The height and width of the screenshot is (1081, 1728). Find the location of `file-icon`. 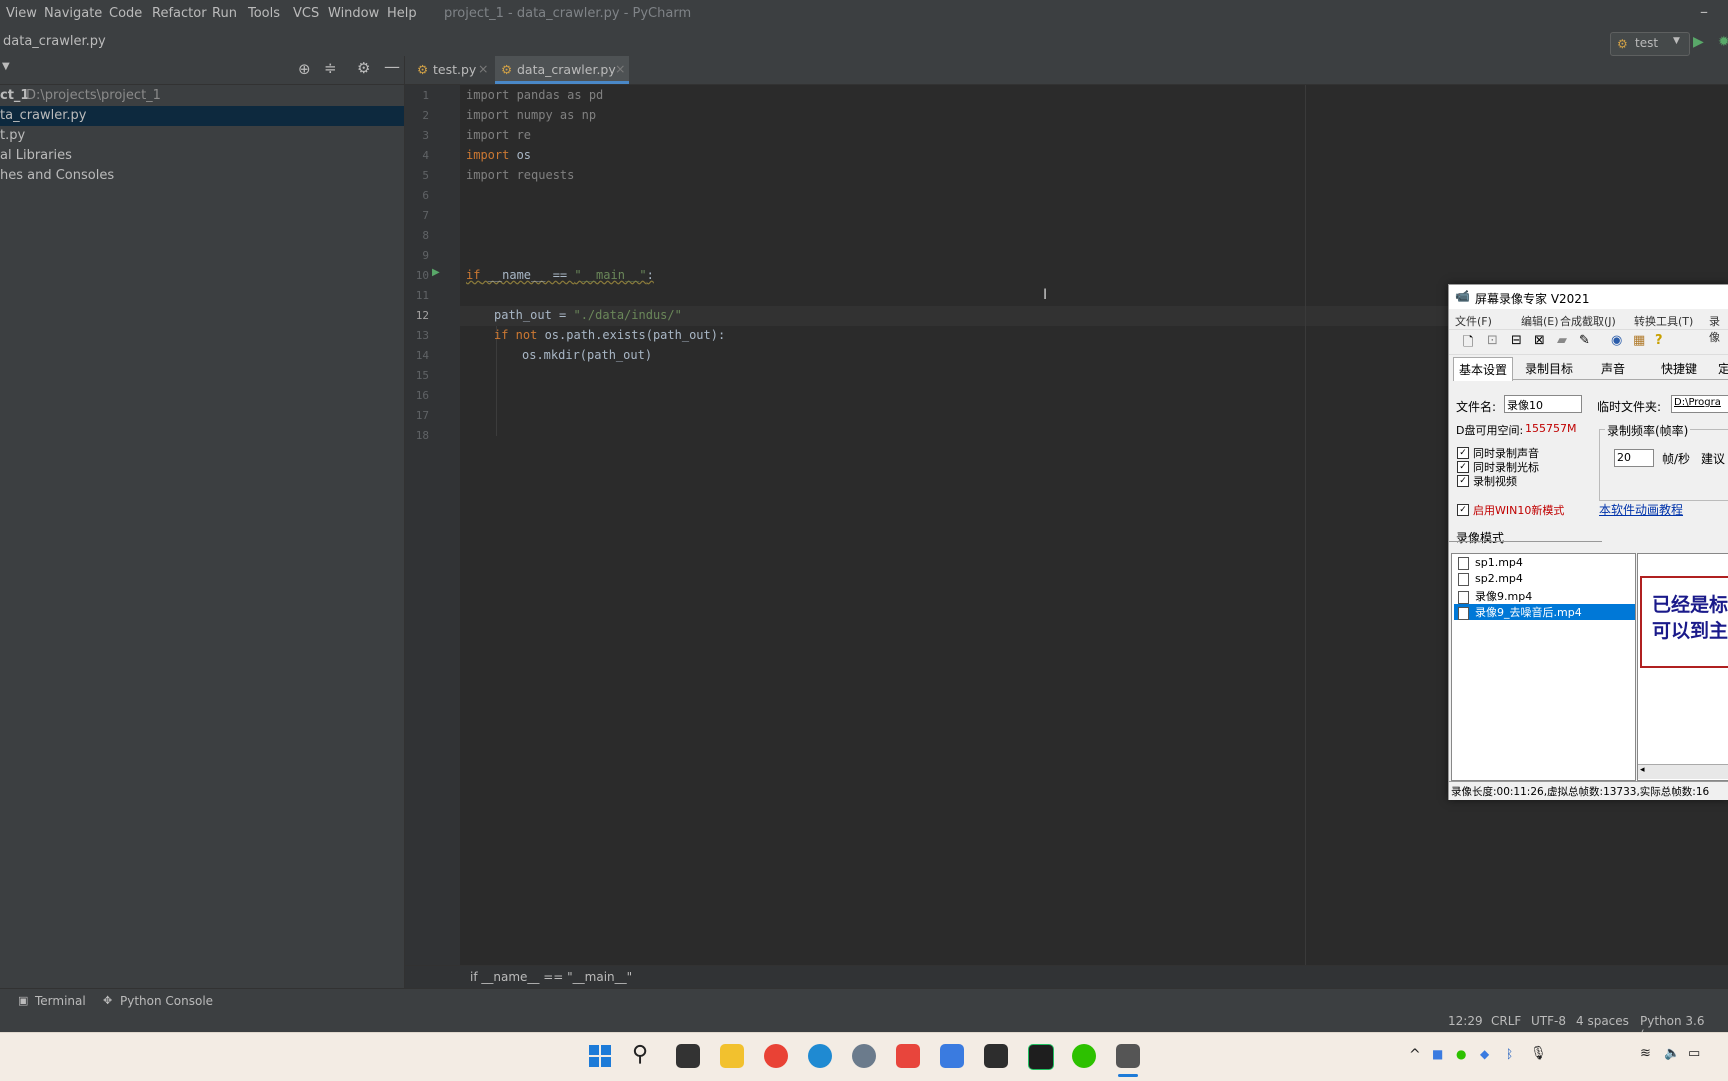

file-icon is located at coordinates (1463, 613).